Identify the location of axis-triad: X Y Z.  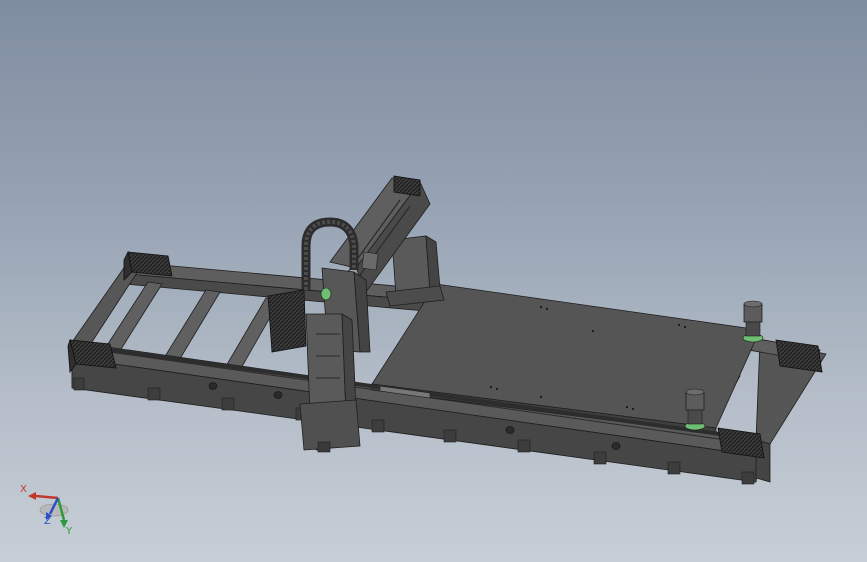
(49, 511).